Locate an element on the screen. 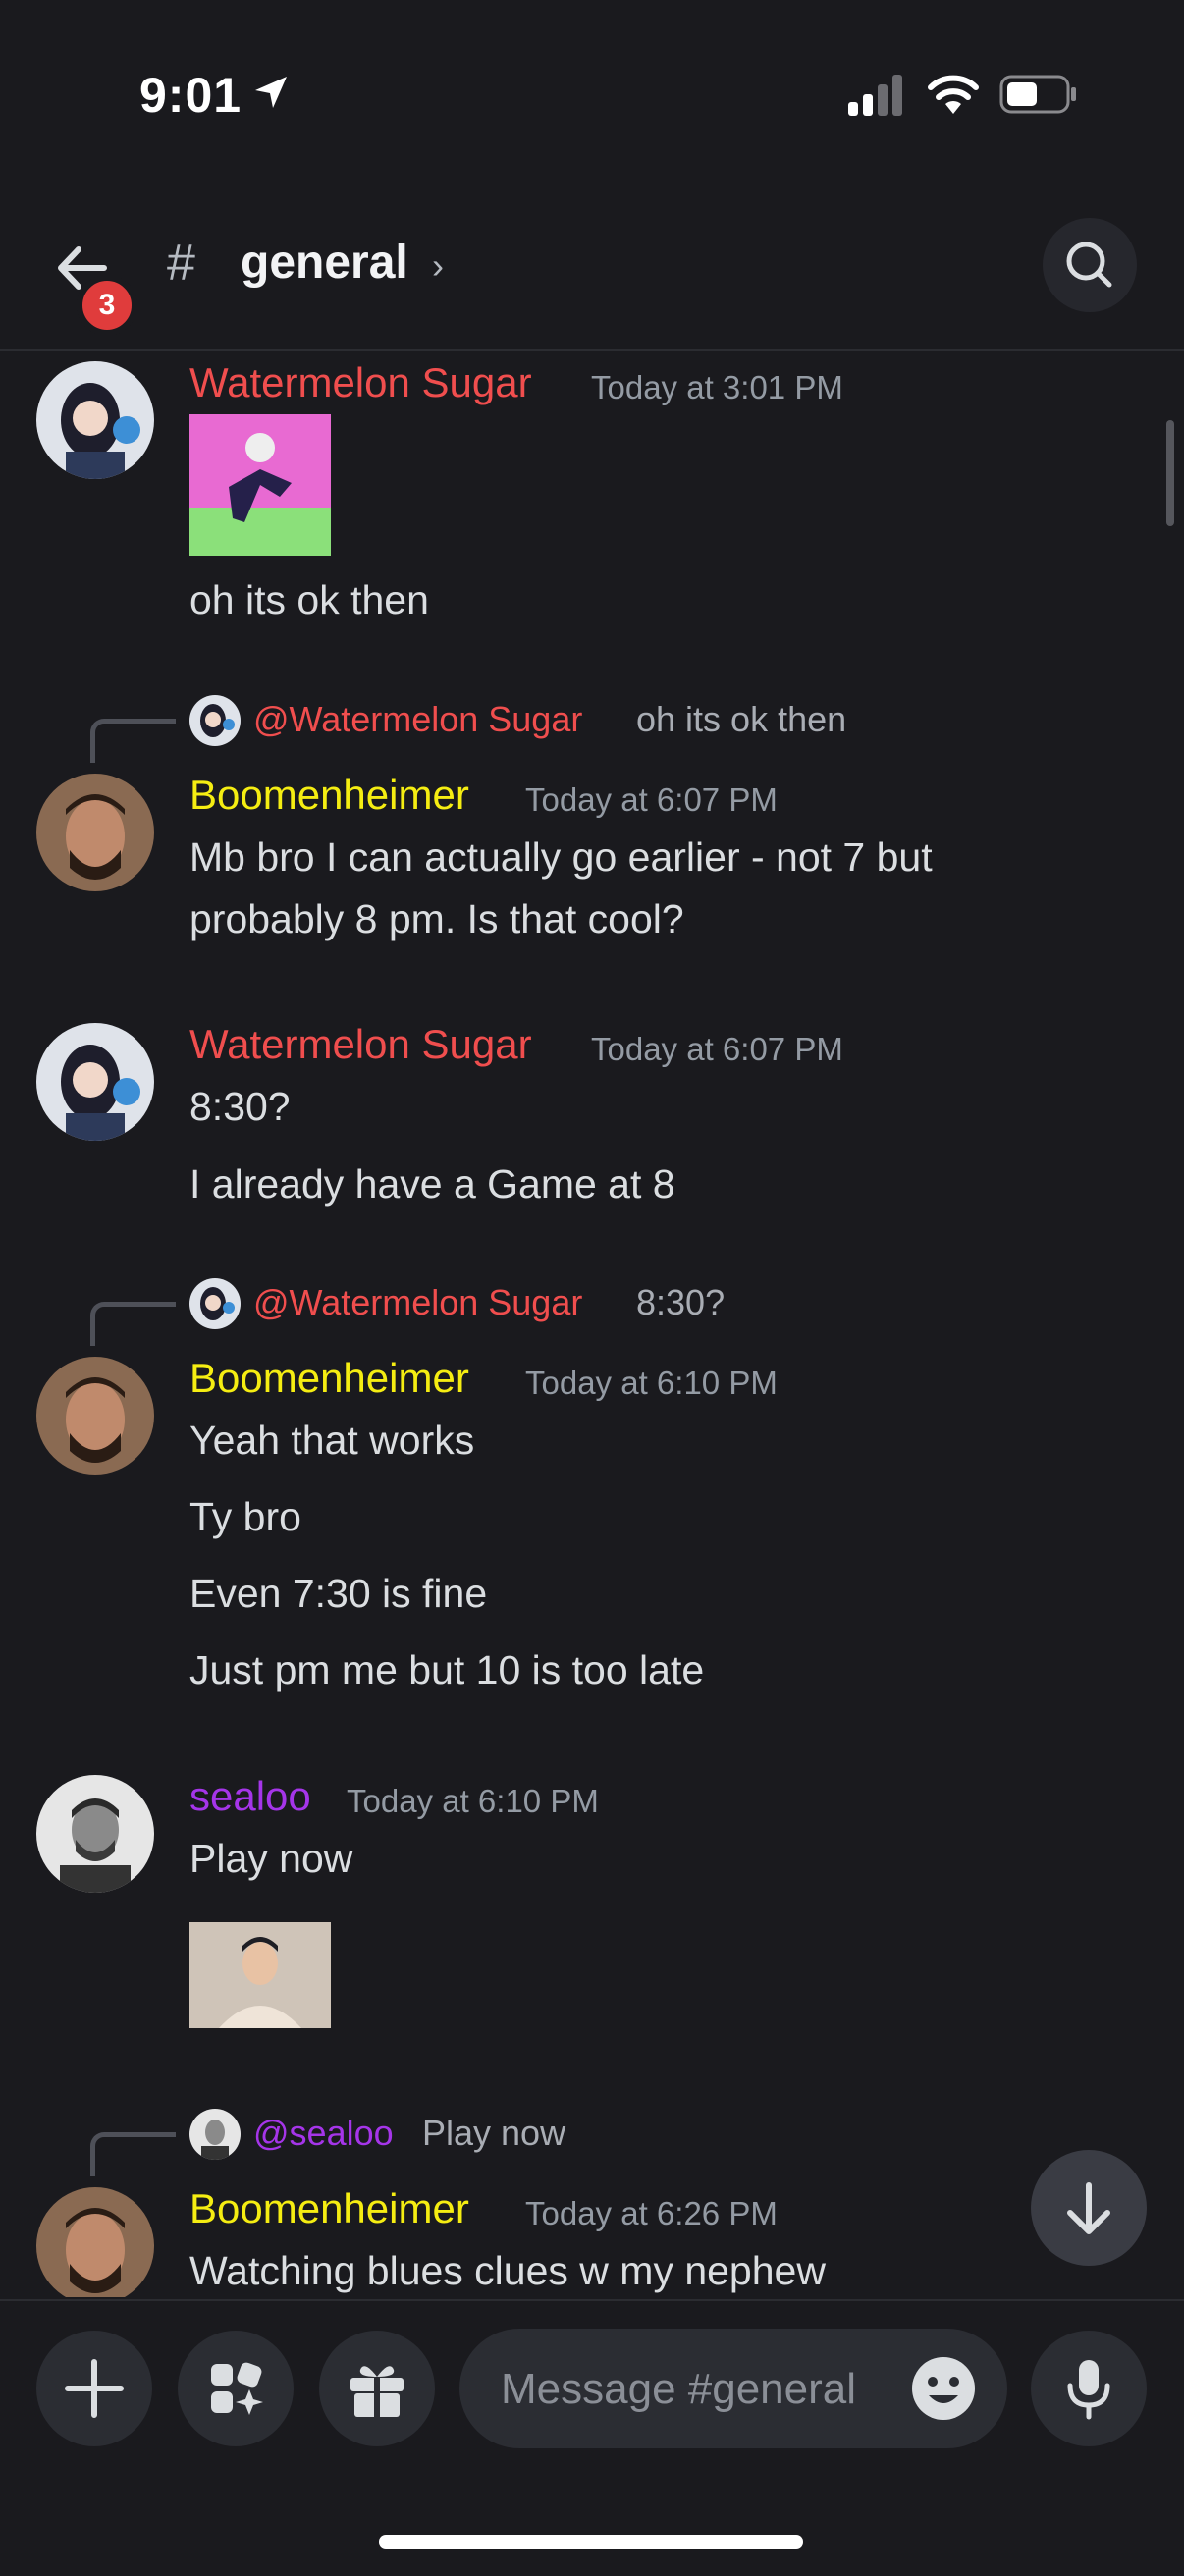  reply-mention: @sealoo is located at coordinates (323, 2133).